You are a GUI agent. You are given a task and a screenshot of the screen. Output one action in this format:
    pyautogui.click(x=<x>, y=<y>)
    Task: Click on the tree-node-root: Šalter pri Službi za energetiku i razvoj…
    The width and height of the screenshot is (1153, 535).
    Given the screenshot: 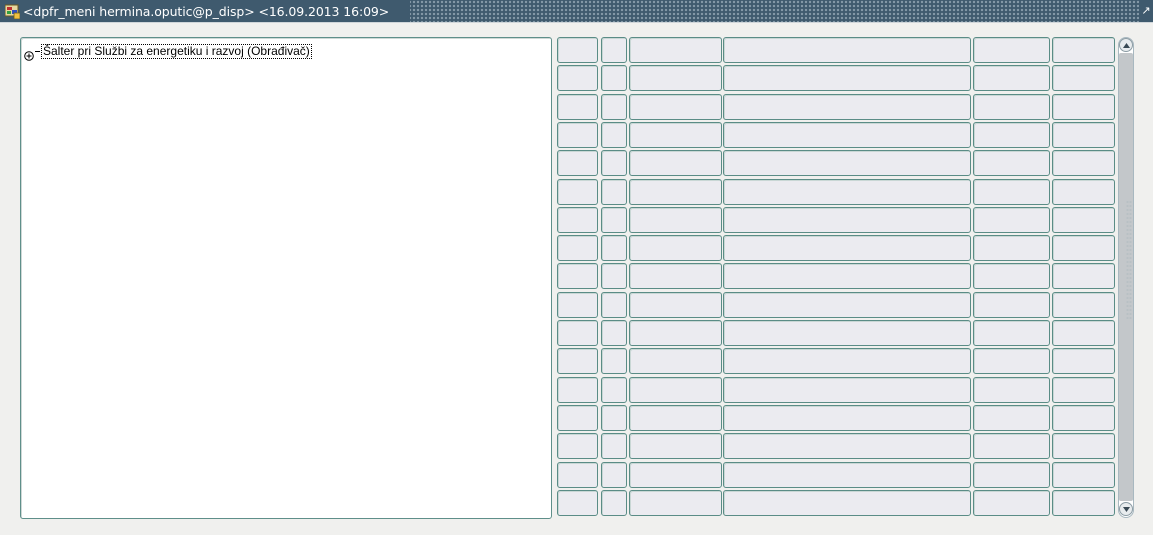 What is the action you would take?
    pyautogui.click(x=168, y=52)
    